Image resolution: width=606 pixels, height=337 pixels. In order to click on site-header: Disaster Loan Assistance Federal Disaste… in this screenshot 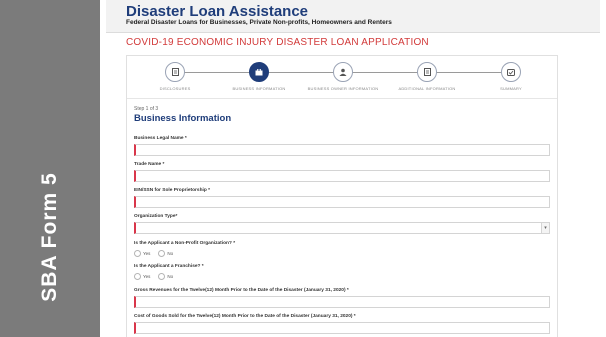, I will do `click(353, 16)`.